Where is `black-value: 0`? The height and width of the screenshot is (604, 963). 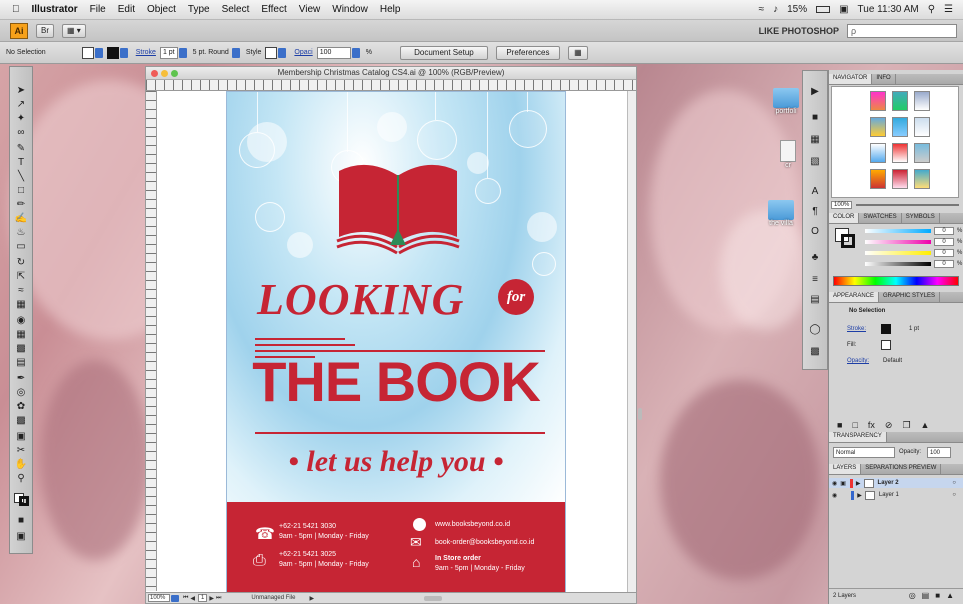 black-value: 0 is located at coordinates (944, 264).